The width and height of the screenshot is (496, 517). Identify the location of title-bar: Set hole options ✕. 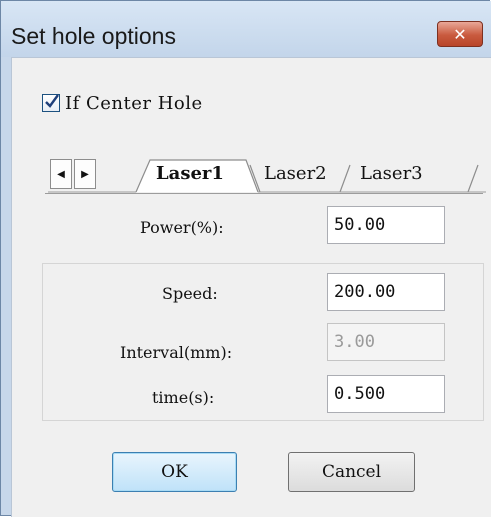
(246, 29).